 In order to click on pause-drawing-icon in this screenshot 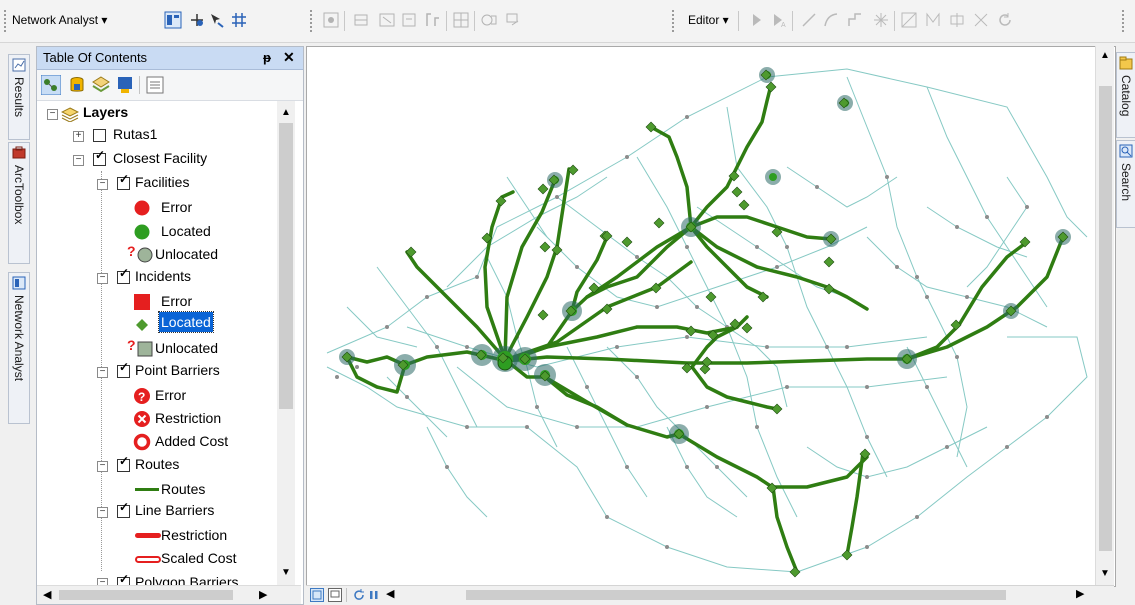, I will do `click(374, 595)`.